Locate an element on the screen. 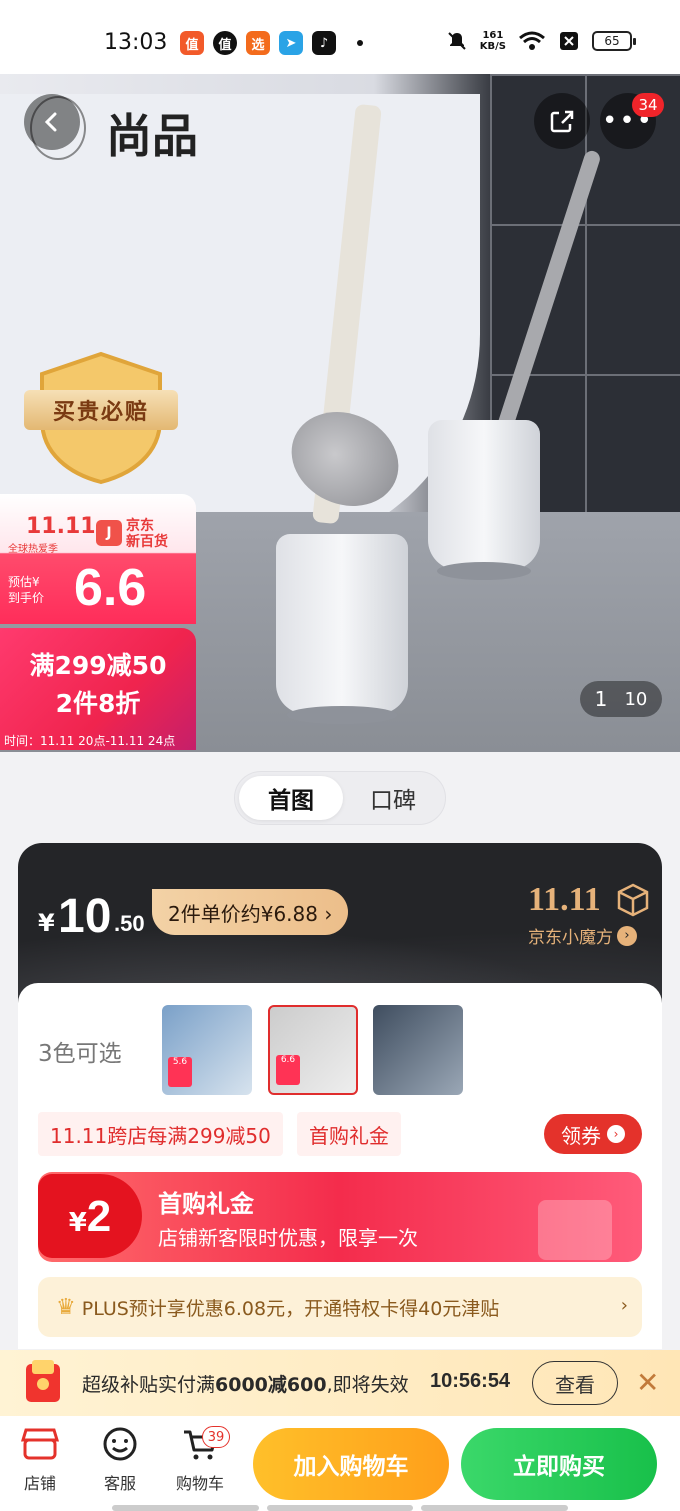  super-subsidy-bar: 超级补贴实付满6000减600,即将失效 10:56:54 查看 ✕ is located at coordinates (340, 1383).